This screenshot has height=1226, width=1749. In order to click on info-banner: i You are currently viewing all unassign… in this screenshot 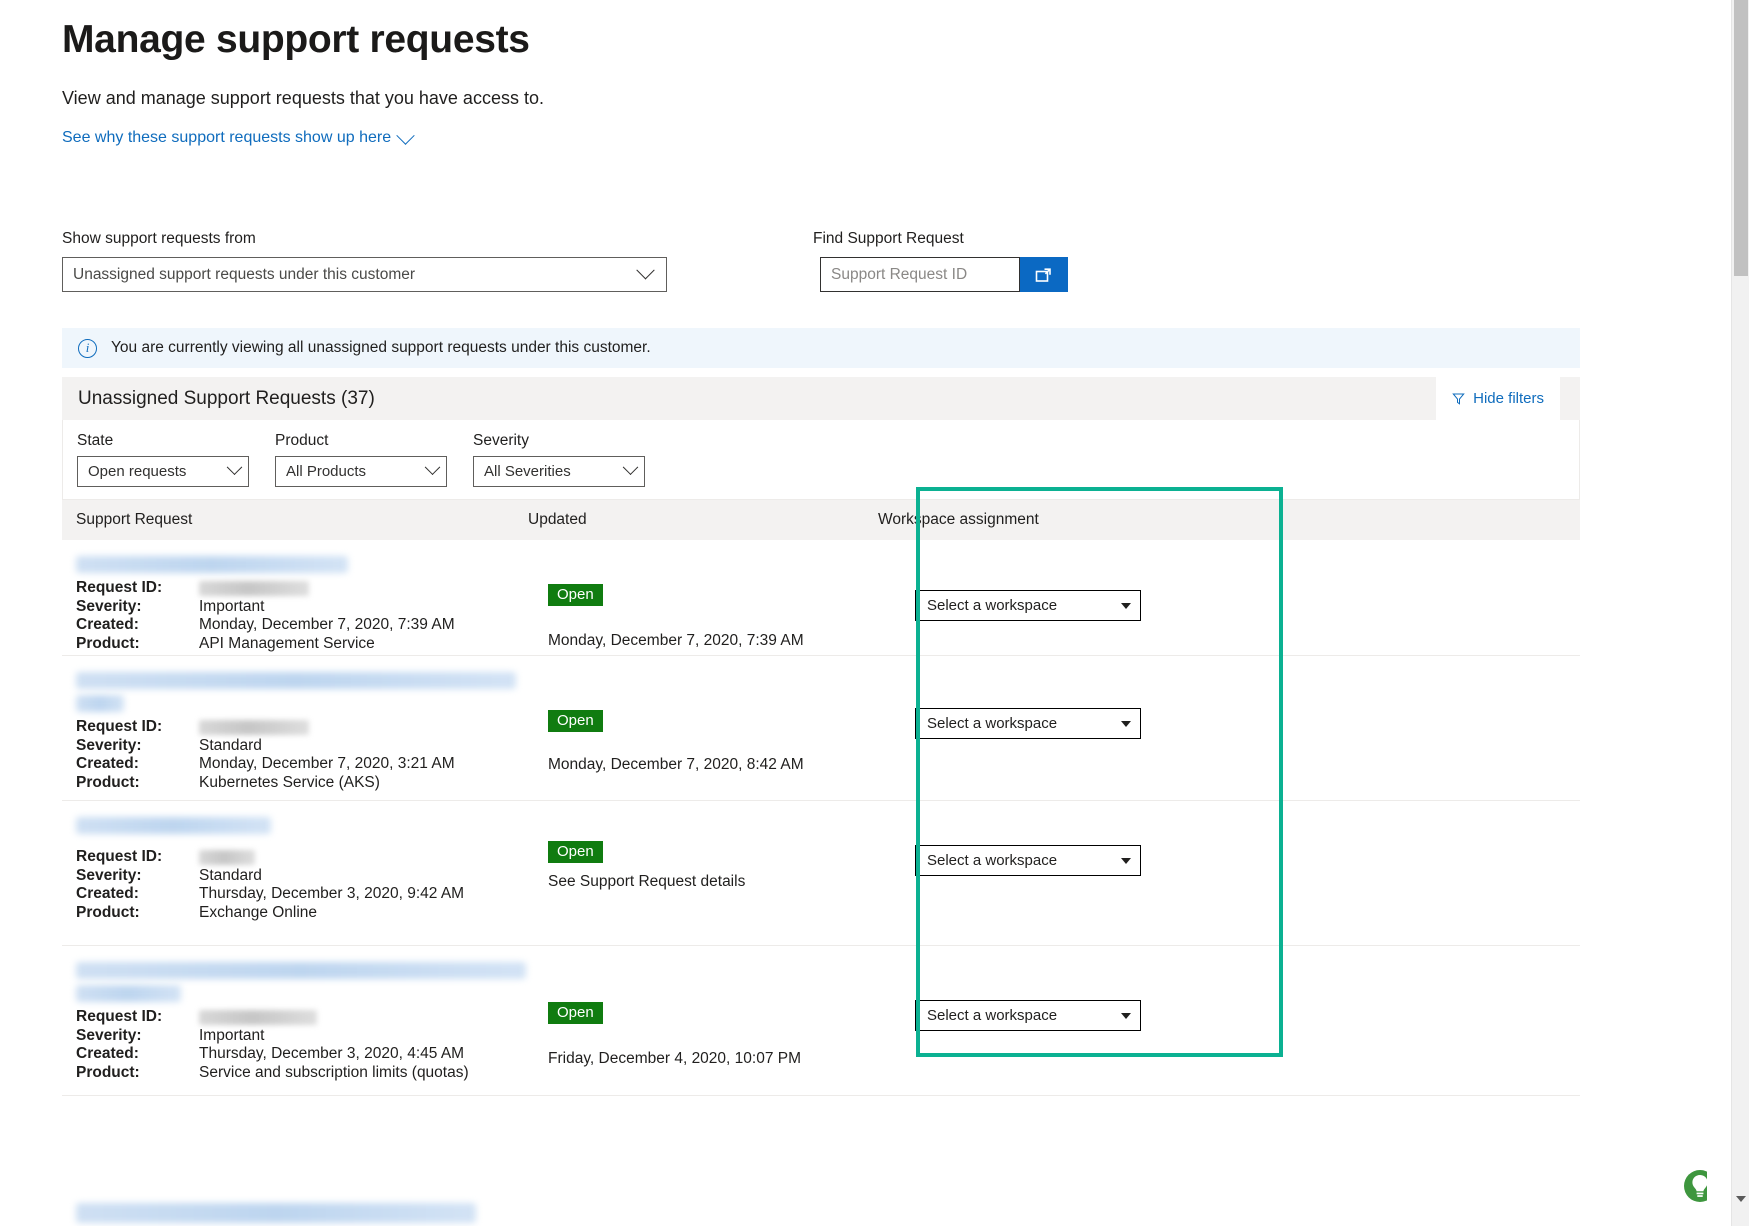, I will do `click(821, 348)`.